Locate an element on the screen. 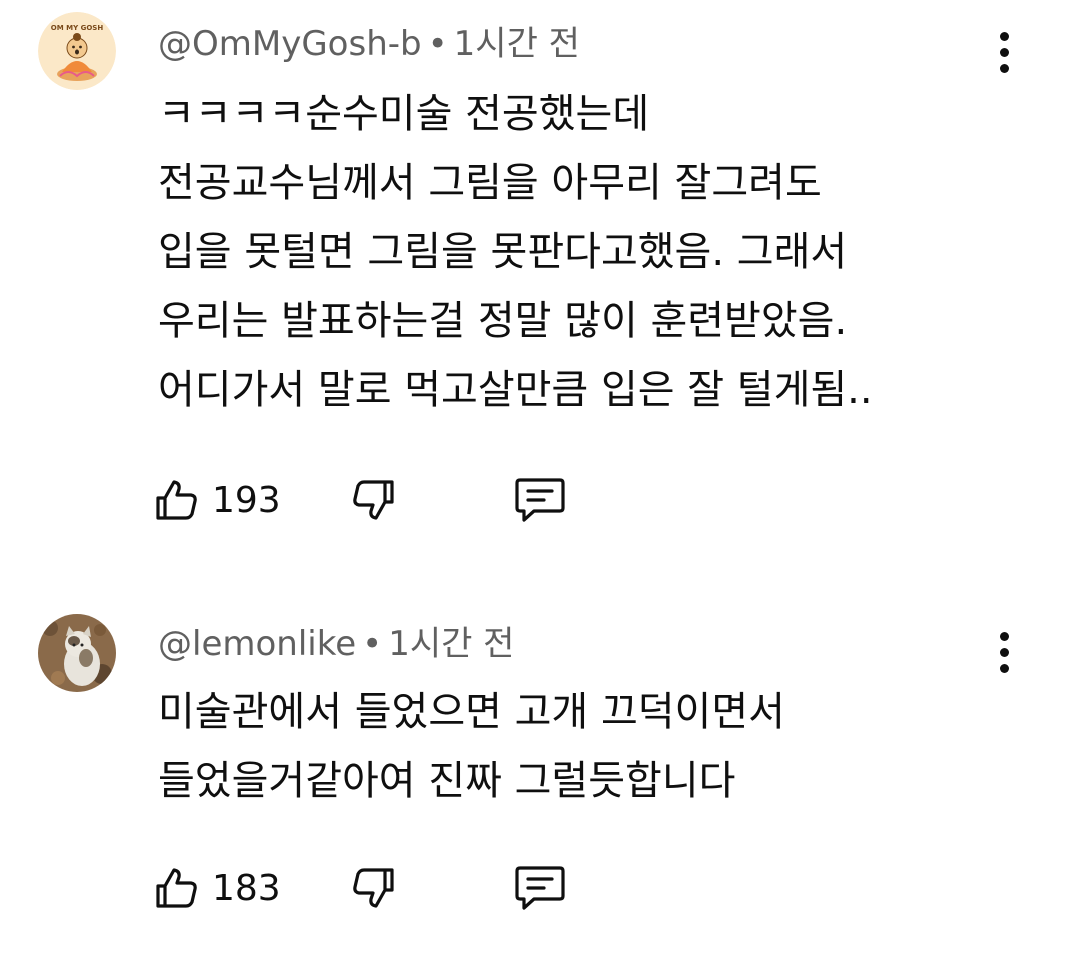 The height and width of the screenshot is (968, 1080). comment-text: 미술관에서 들었으면 고개 끄덕이면서 들었을거같아여 진짜 그럴듯합니다 is located at coordinates (471, 746).